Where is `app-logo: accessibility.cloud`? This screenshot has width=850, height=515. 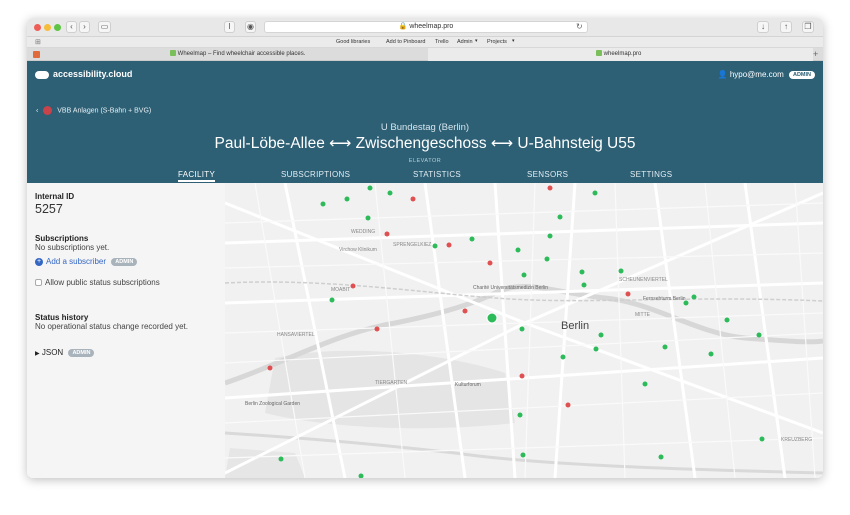 app-logo: accessibility.cloud is located at coordinates (83, 74).